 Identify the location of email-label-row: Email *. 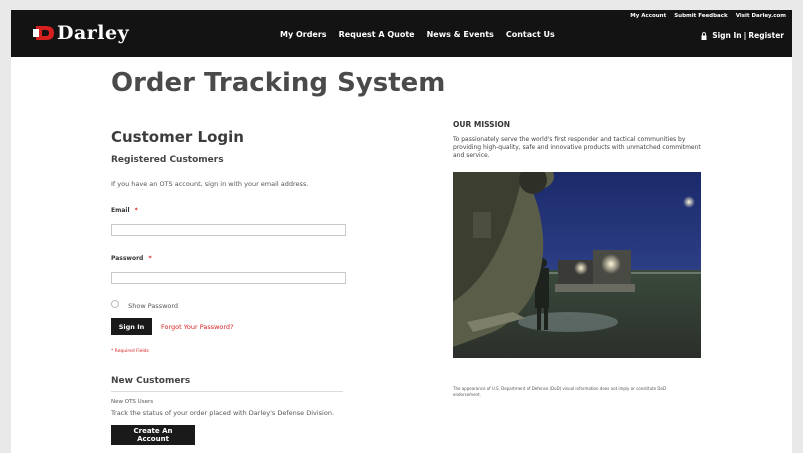
(261, 206).